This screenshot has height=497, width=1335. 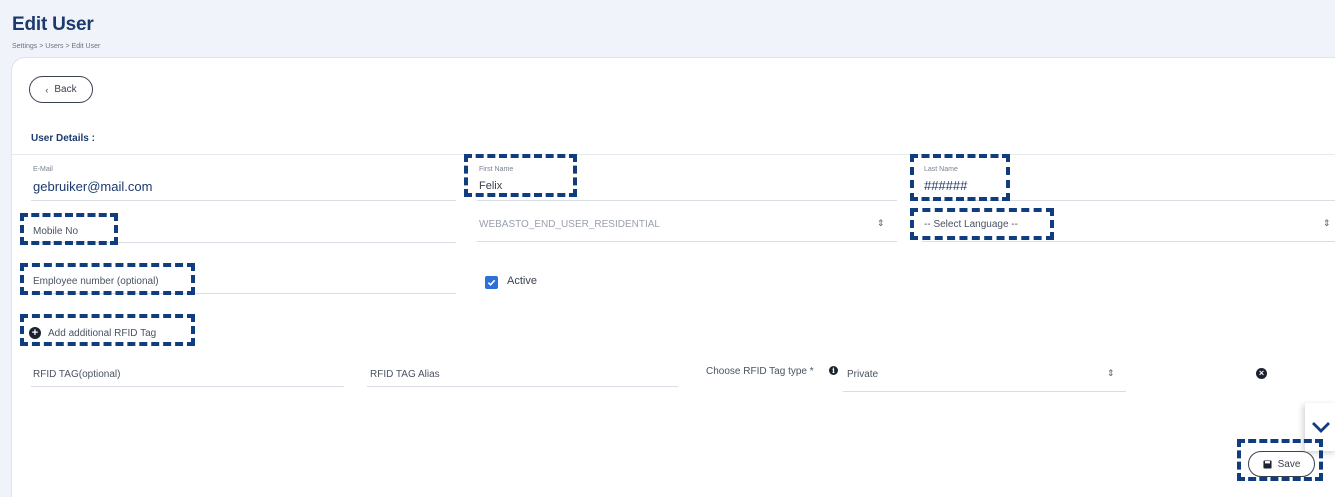 I want to click on rfid-type-select: Private, so click(x=862, y=374).